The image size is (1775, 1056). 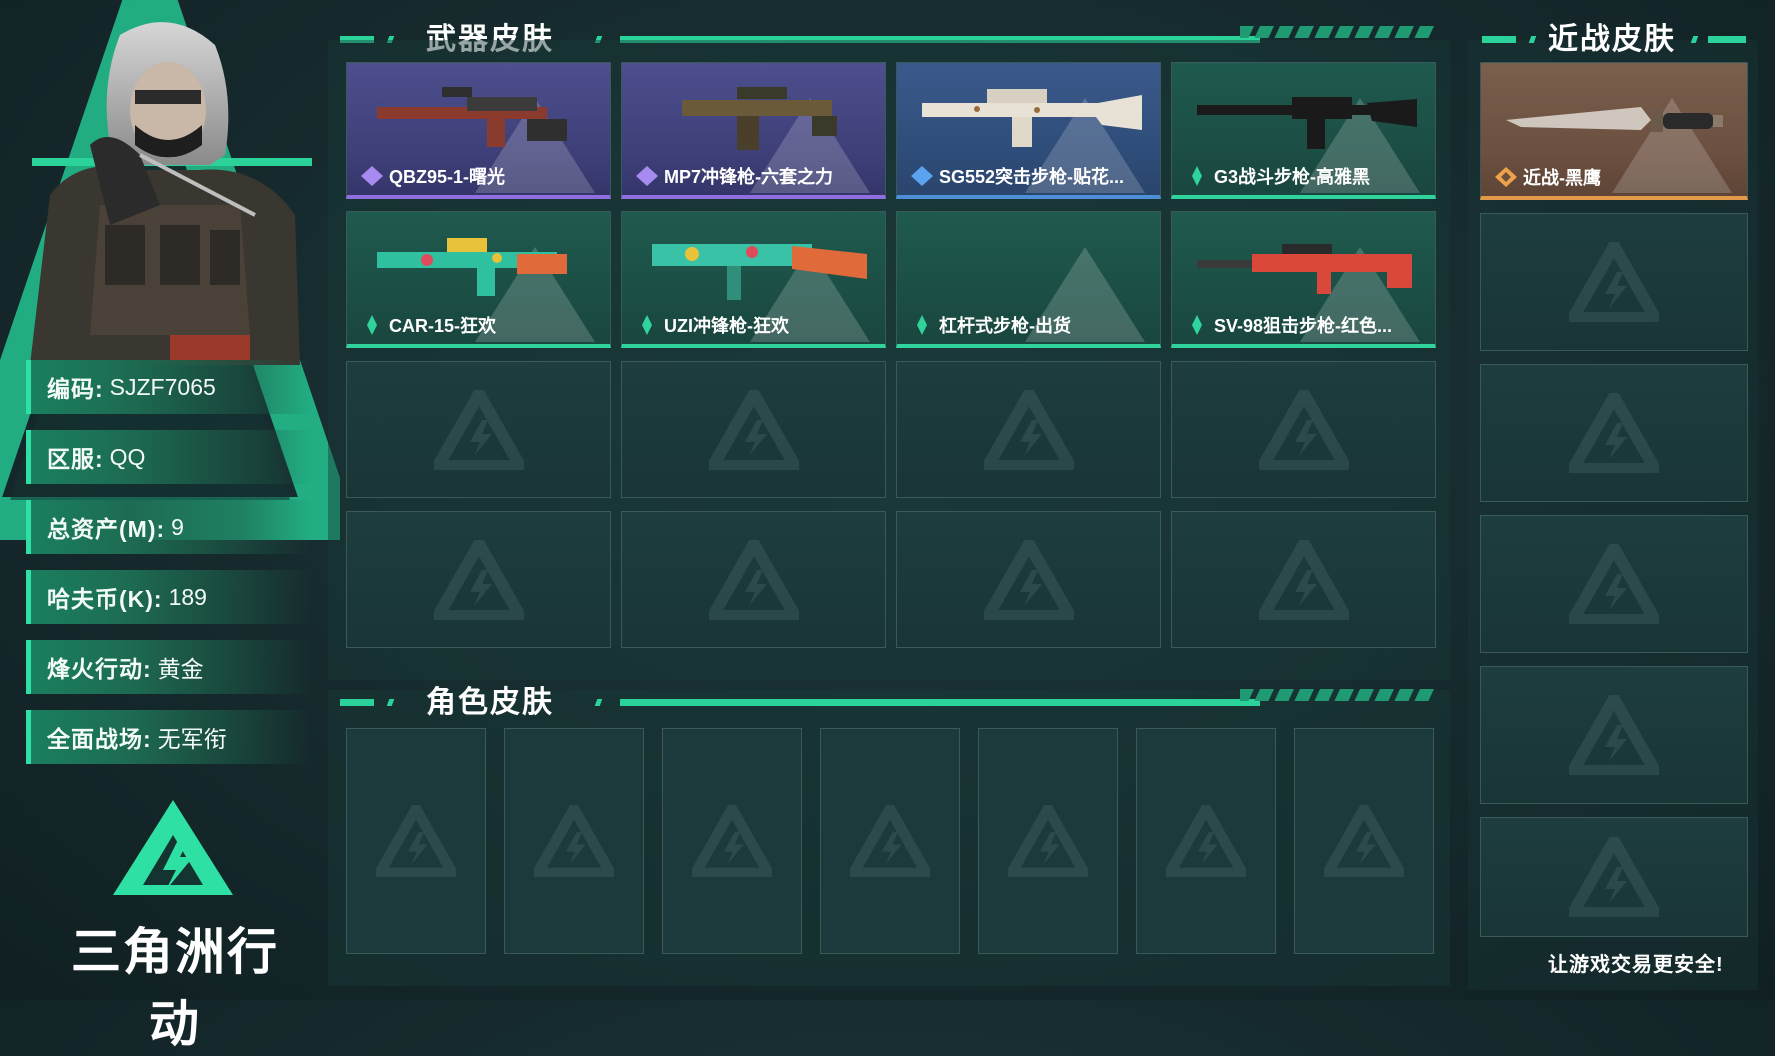 I want to click on brand-name: 三角洲行动, so click(x=175, y=988).